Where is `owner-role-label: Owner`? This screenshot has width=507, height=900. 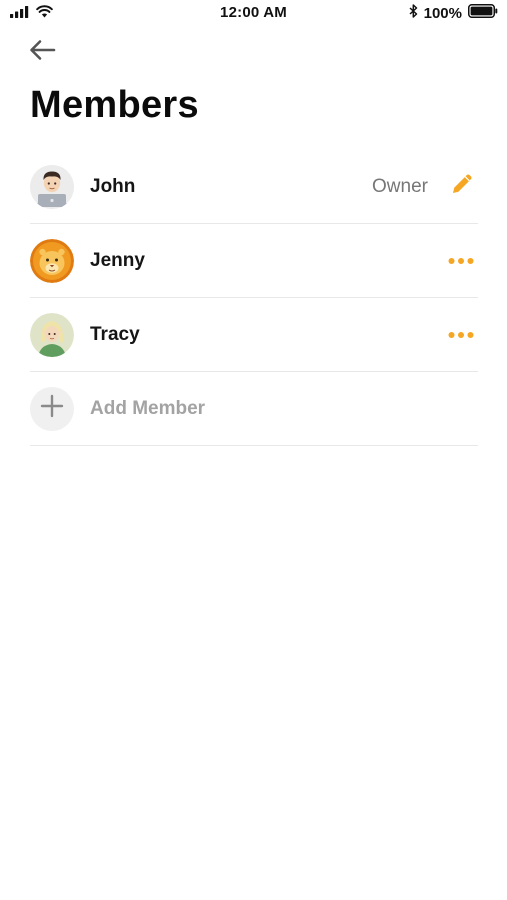
owner-role-label: Owner is located at coordinates (400, 186).